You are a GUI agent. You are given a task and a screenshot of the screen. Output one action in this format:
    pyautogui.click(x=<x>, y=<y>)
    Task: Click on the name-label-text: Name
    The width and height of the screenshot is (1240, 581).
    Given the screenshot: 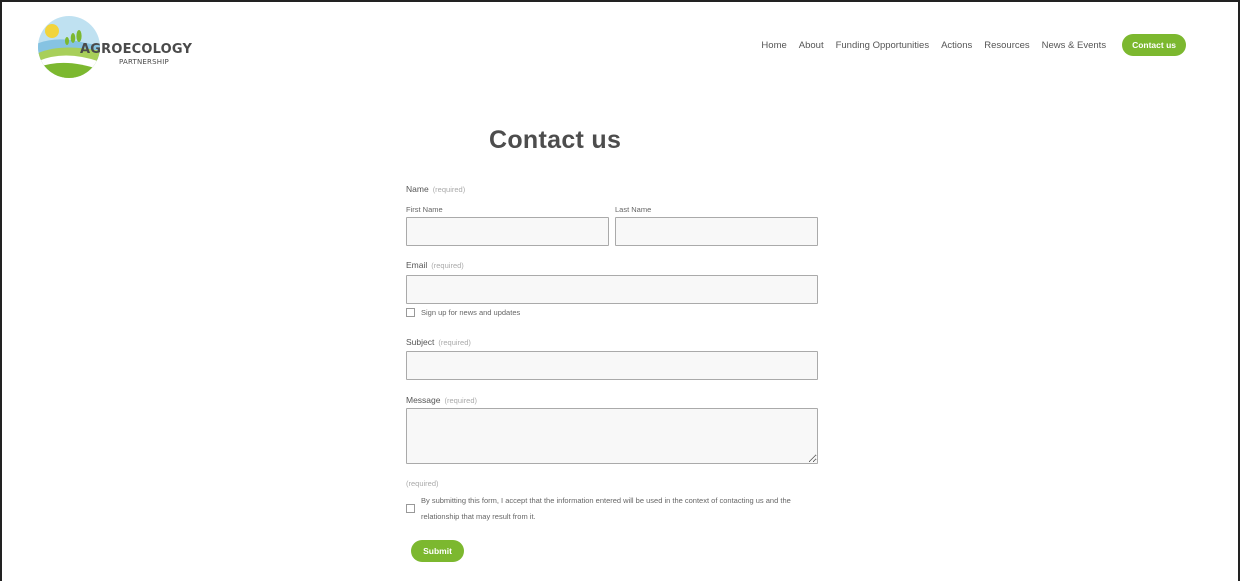 What is the action you would take?
    pyautogui.click(x=417, y=189)
    